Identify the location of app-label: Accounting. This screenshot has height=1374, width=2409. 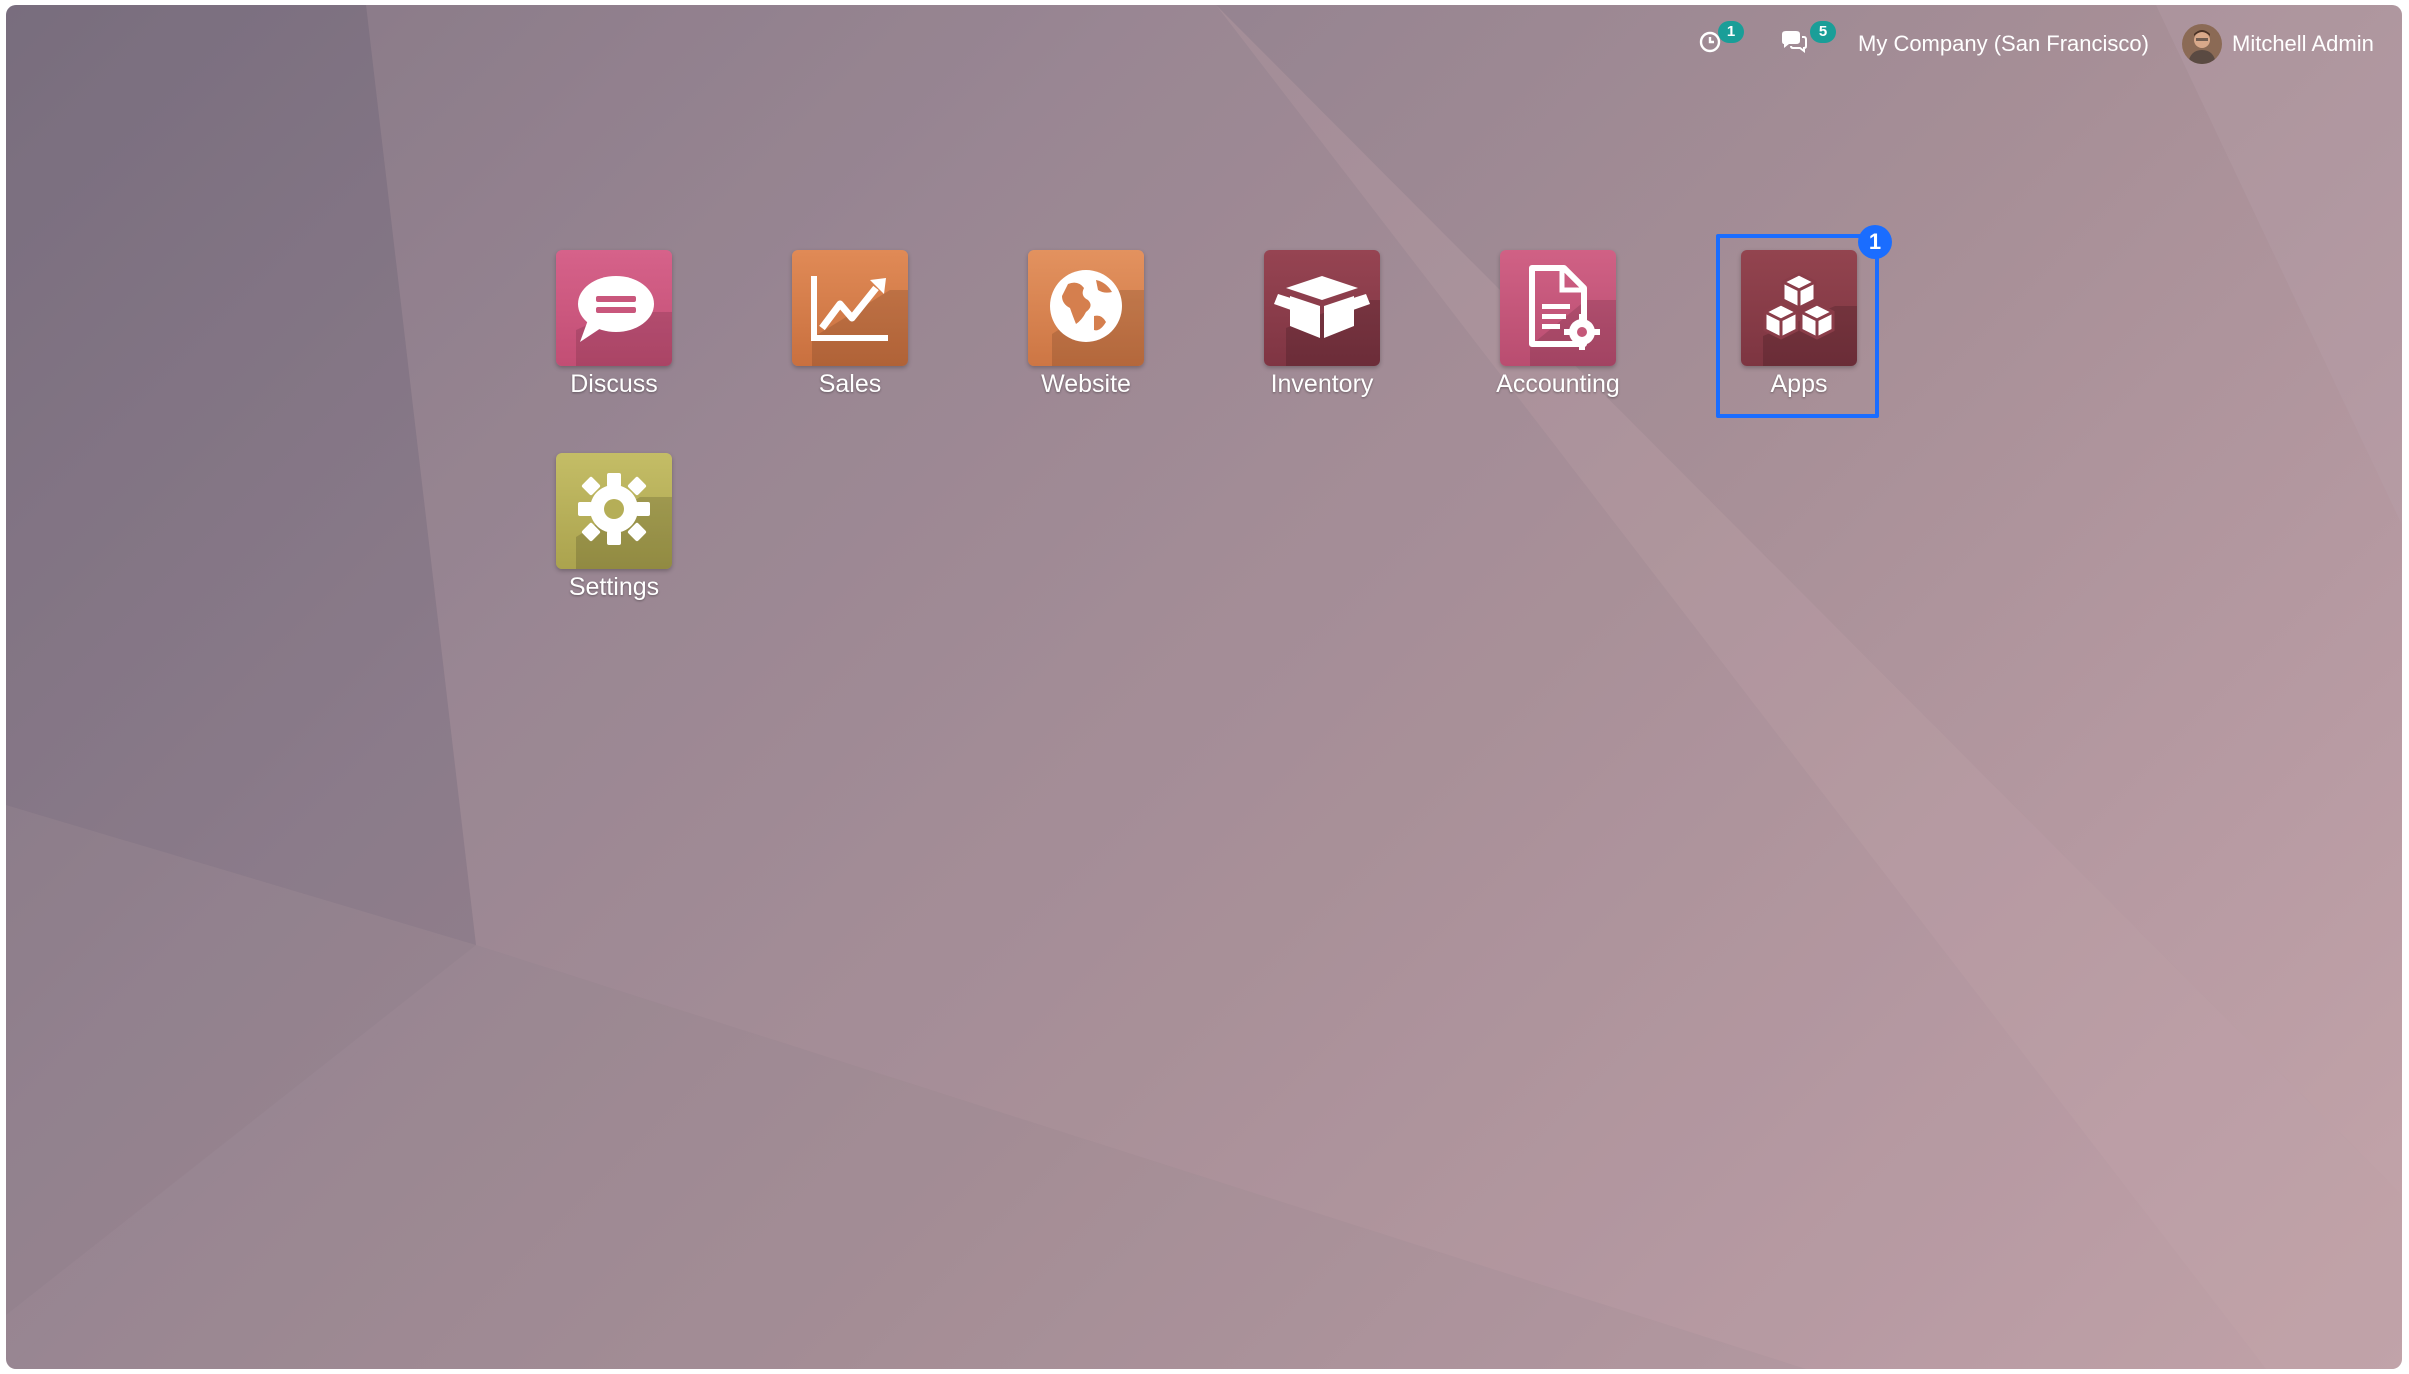
(1558, 384).